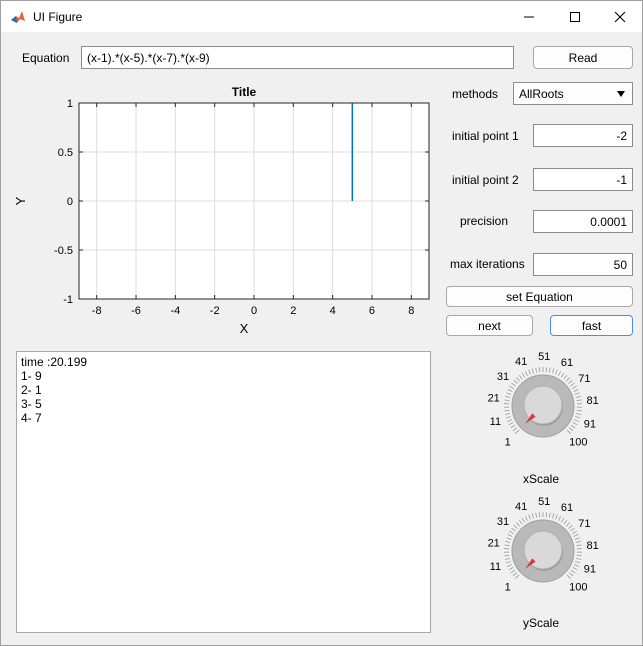  Describe the element at coordinates (297, 57) in the screenshot. I see `equation-input: (x-1).*(x-5).*(x-7).*(x-9)` at that location.